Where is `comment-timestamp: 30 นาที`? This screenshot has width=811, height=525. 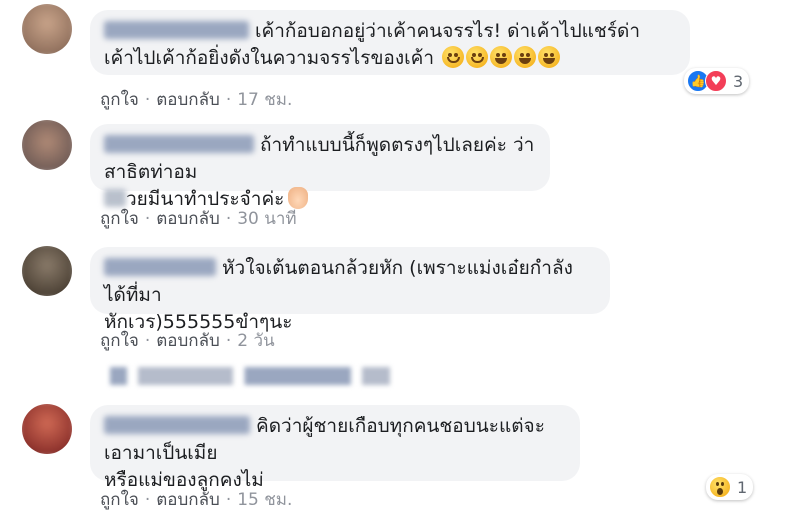 comment-timestamp: 30 นาที is located at coordinates (266, 219).